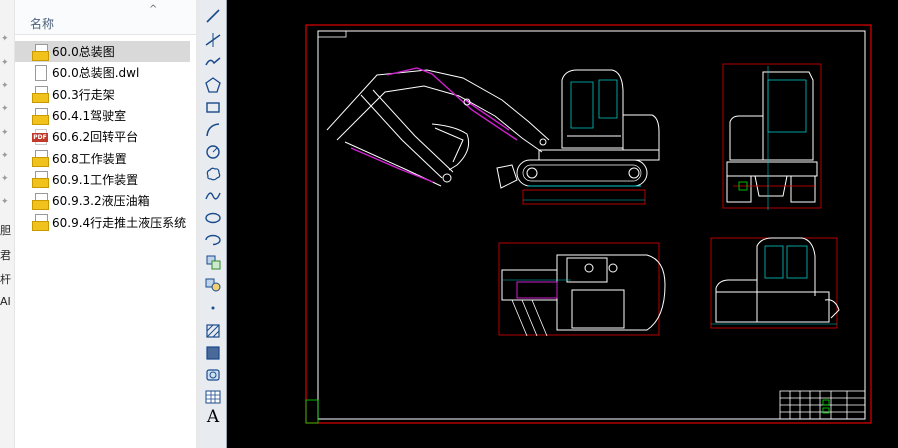 This screenshot has width=898, height=448. I want to click on insert-block-icon, so click(213, 262).